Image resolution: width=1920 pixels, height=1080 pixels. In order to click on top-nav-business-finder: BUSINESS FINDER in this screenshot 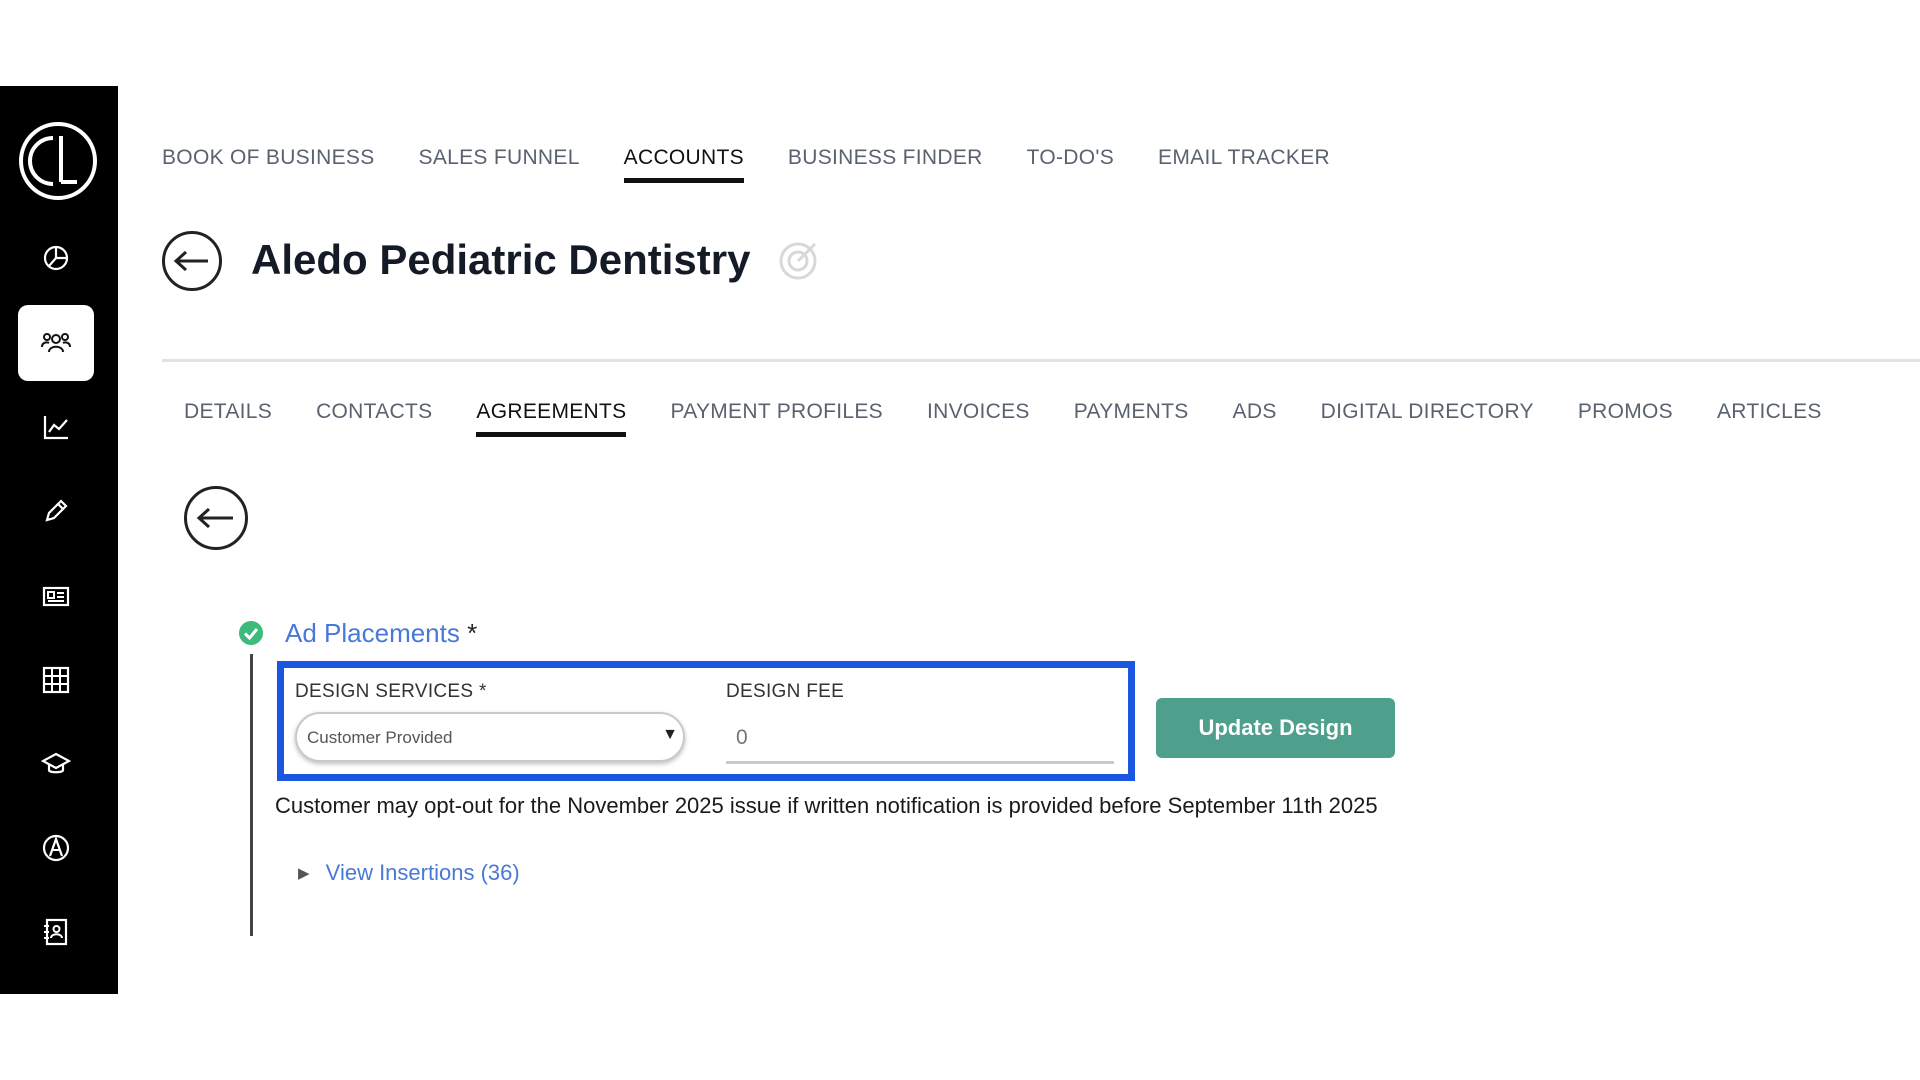, I will do `click(885, 164)`.